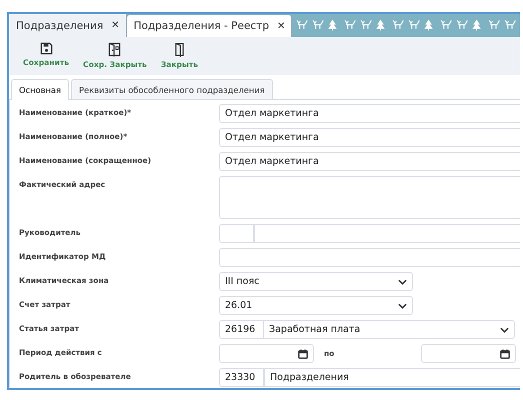 This screenshot has height=400, width=523. What do you see at coordinates (369, 257) in the screenshot?
I see `text-field` at bounding box center [369, 257].